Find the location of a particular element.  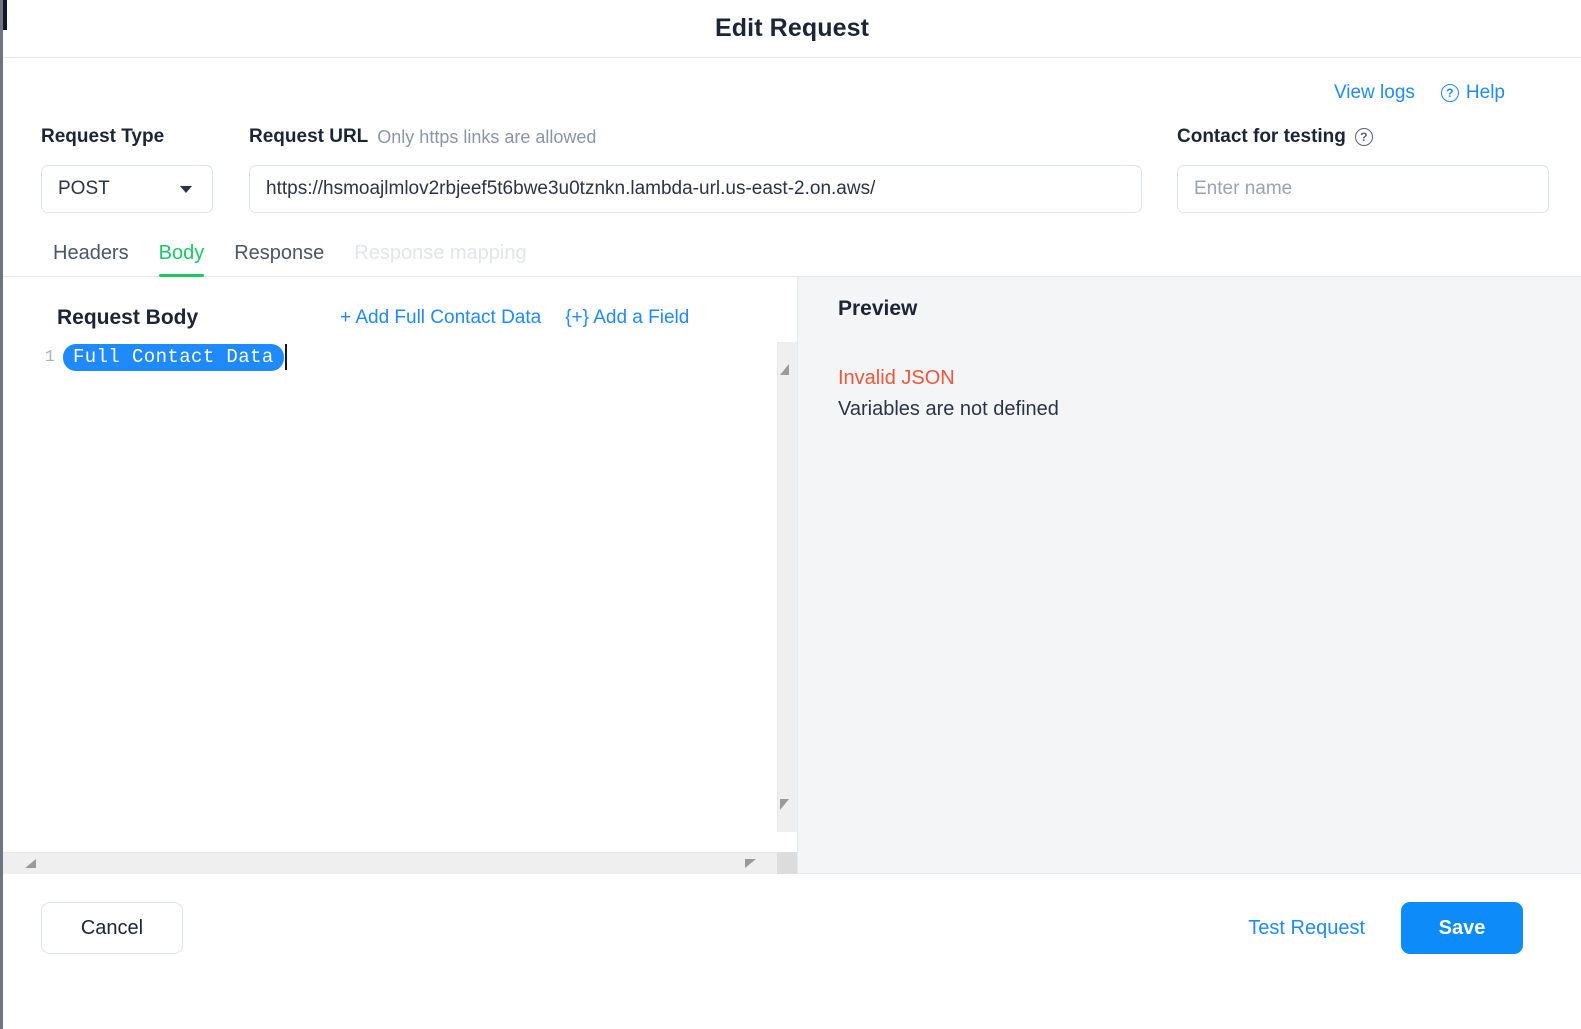

request-type-group: Request Type POST is located at coordinates (145, 168).